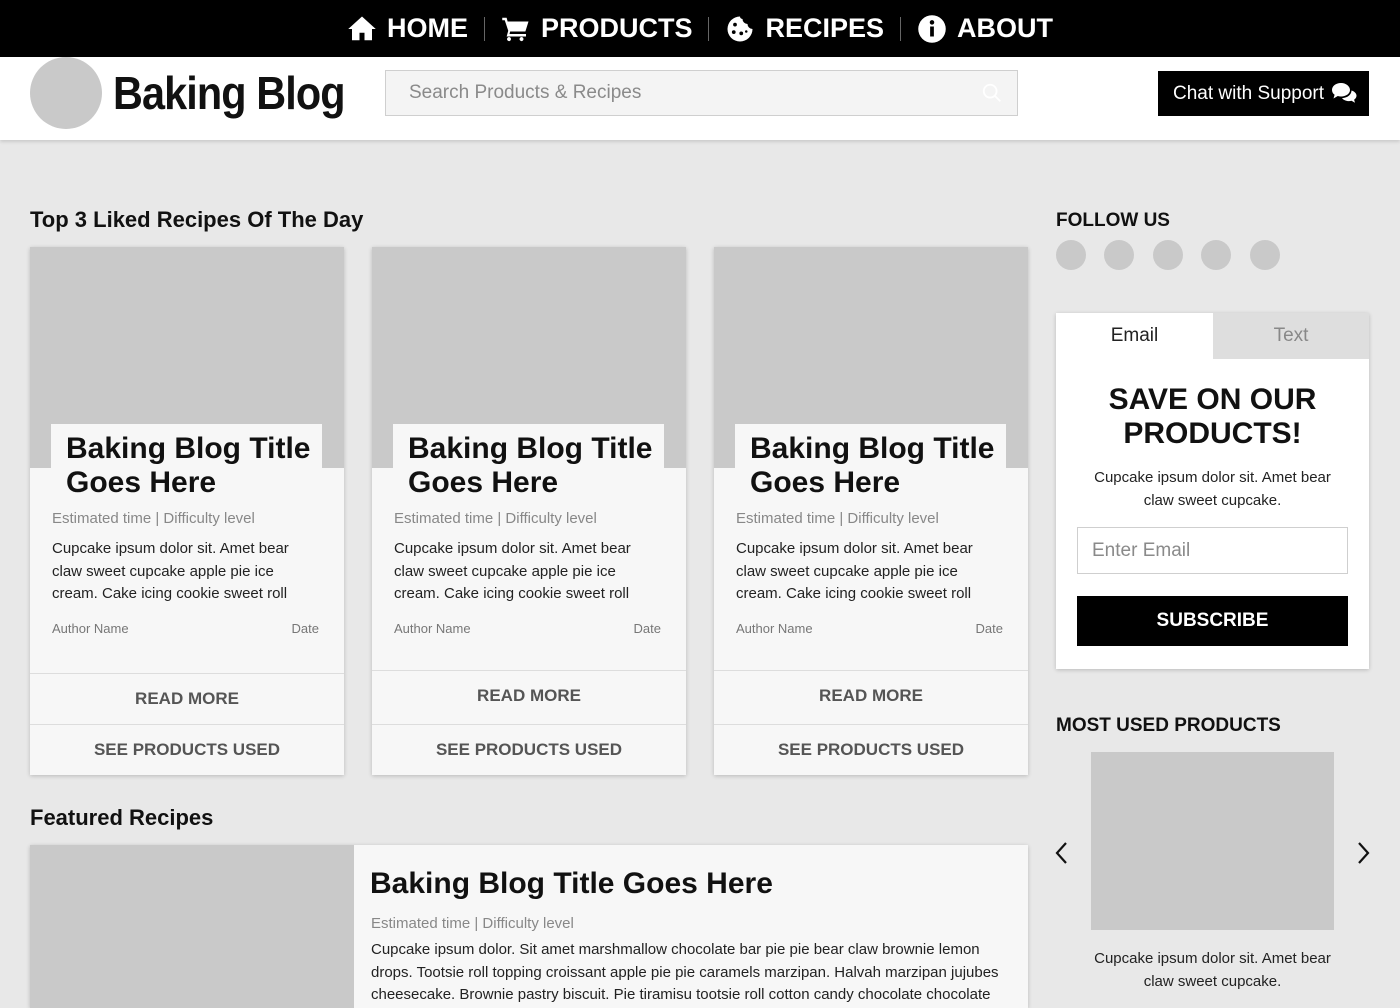 The image size is (1400, 1008). What do you see at coordinates (1212, 550) in the screenshot?
I see `email-field` at bounding box center [1212, 550].